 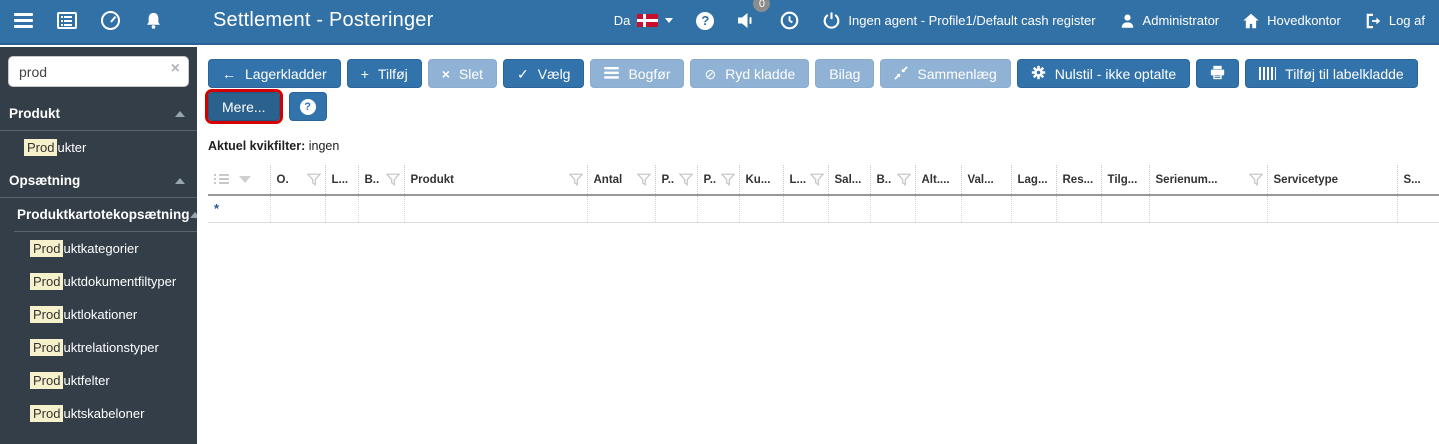 I want to click on bogfor-button: Bogfør, so click(x=637, y=73).